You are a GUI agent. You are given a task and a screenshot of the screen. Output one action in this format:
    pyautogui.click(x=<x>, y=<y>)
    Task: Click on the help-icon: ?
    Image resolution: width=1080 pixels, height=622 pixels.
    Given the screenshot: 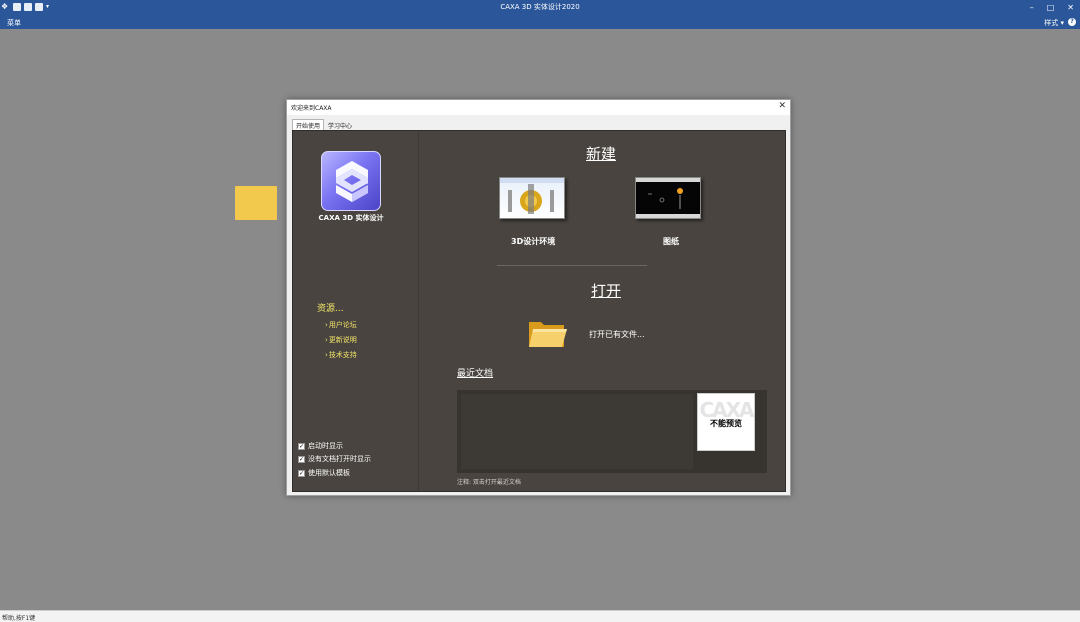 What is the action you would take?
    pyautogui.click(x=1072, y=22)
    